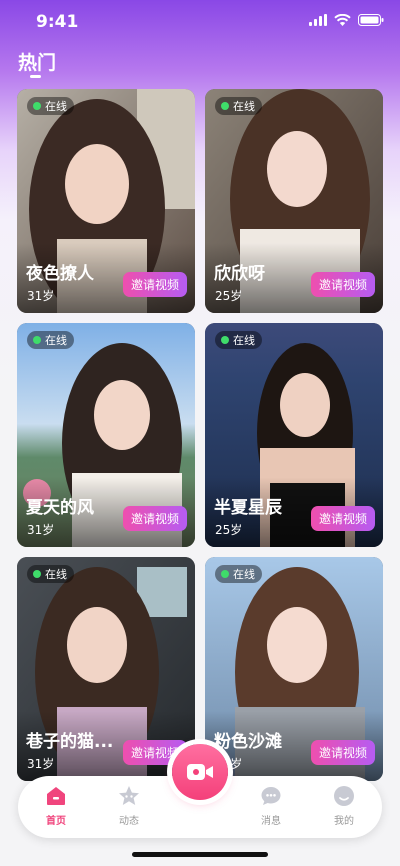  What do you see at coordinates (129, 821) in the screenshot?
I see `tab-moments-label: 动态` at bounding box center [129, 821].